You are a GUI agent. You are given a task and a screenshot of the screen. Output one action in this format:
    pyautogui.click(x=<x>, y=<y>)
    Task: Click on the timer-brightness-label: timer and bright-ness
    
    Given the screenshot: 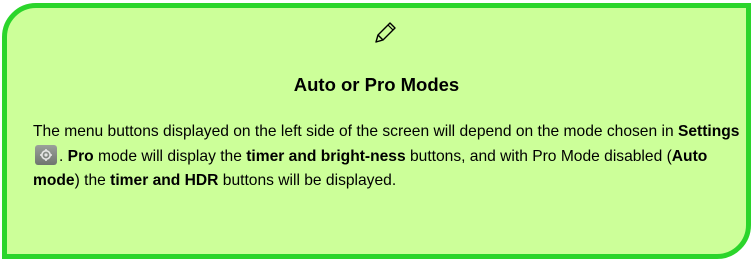 What is the action you would take?
    pyautogui.click(x=326, y=156)
    